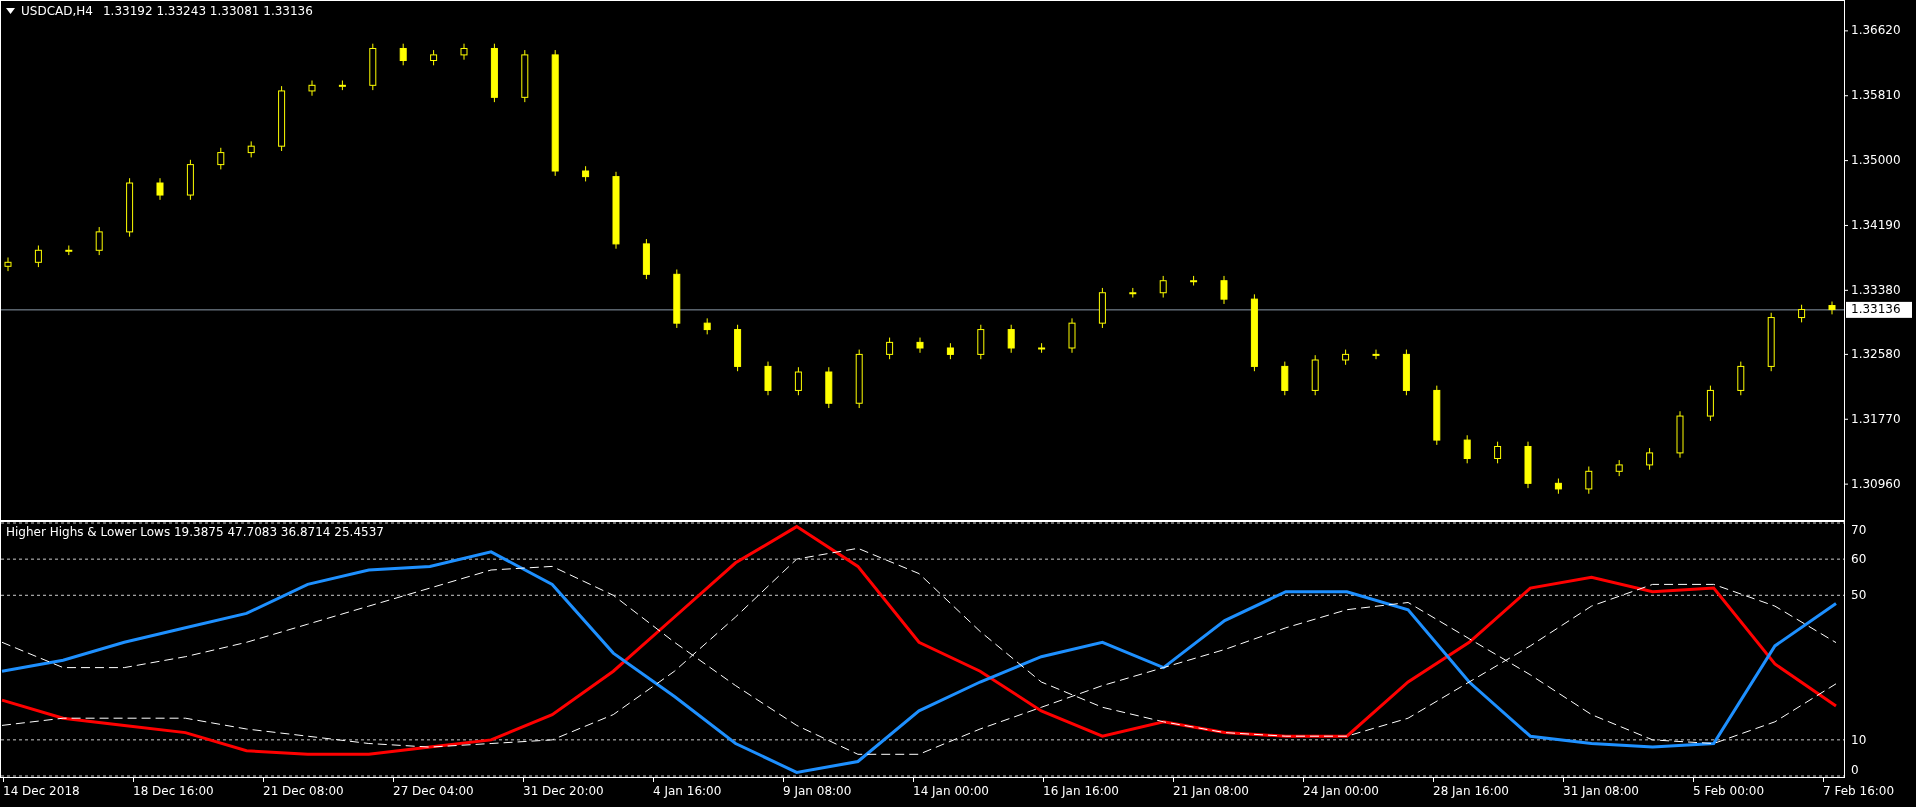 This screenshot has height=807, width=1916. What do you see at coordinates (1876, 95) in the screenshot?
I see `price-axis-label: 1.35810` at bounding box center [1876, 95].